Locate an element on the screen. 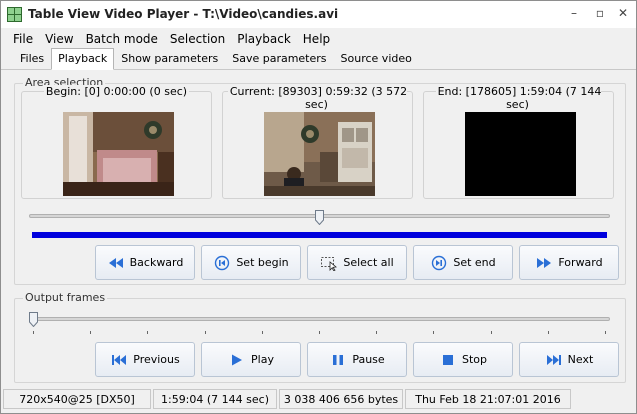 This screenshot has width=637, height=414. select-all-button: Select all is located at coordinates (357, 262).